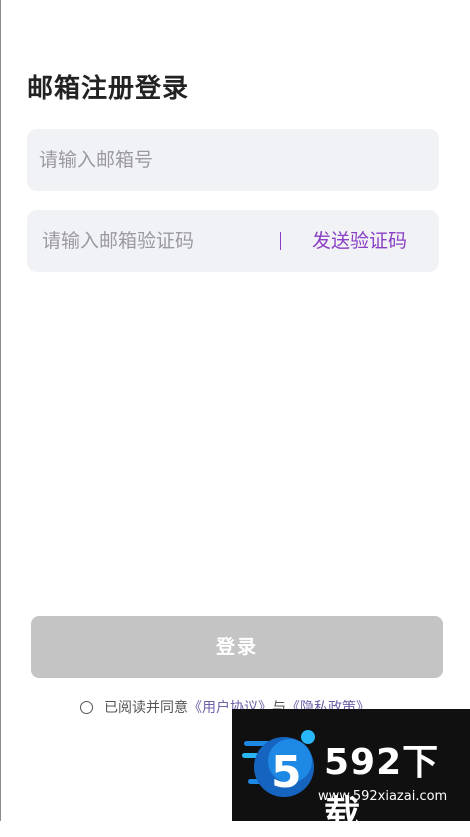 Image resolution: width=470 pixels, height=837 pixels. What do you see at coordinates (233, 160) in the screenshot?
I see `email-field: 请输入邮箱号` at bounding box center [233, 160].